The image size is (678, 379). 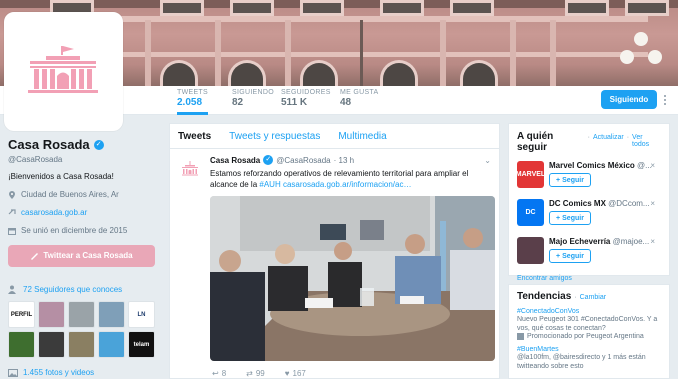 What do you see at coordinates (61, 176) in the screenshot?
I see `profile-bio: ¡Bienvenidos a Casa Rosada!` at bounding box center [61, 176].